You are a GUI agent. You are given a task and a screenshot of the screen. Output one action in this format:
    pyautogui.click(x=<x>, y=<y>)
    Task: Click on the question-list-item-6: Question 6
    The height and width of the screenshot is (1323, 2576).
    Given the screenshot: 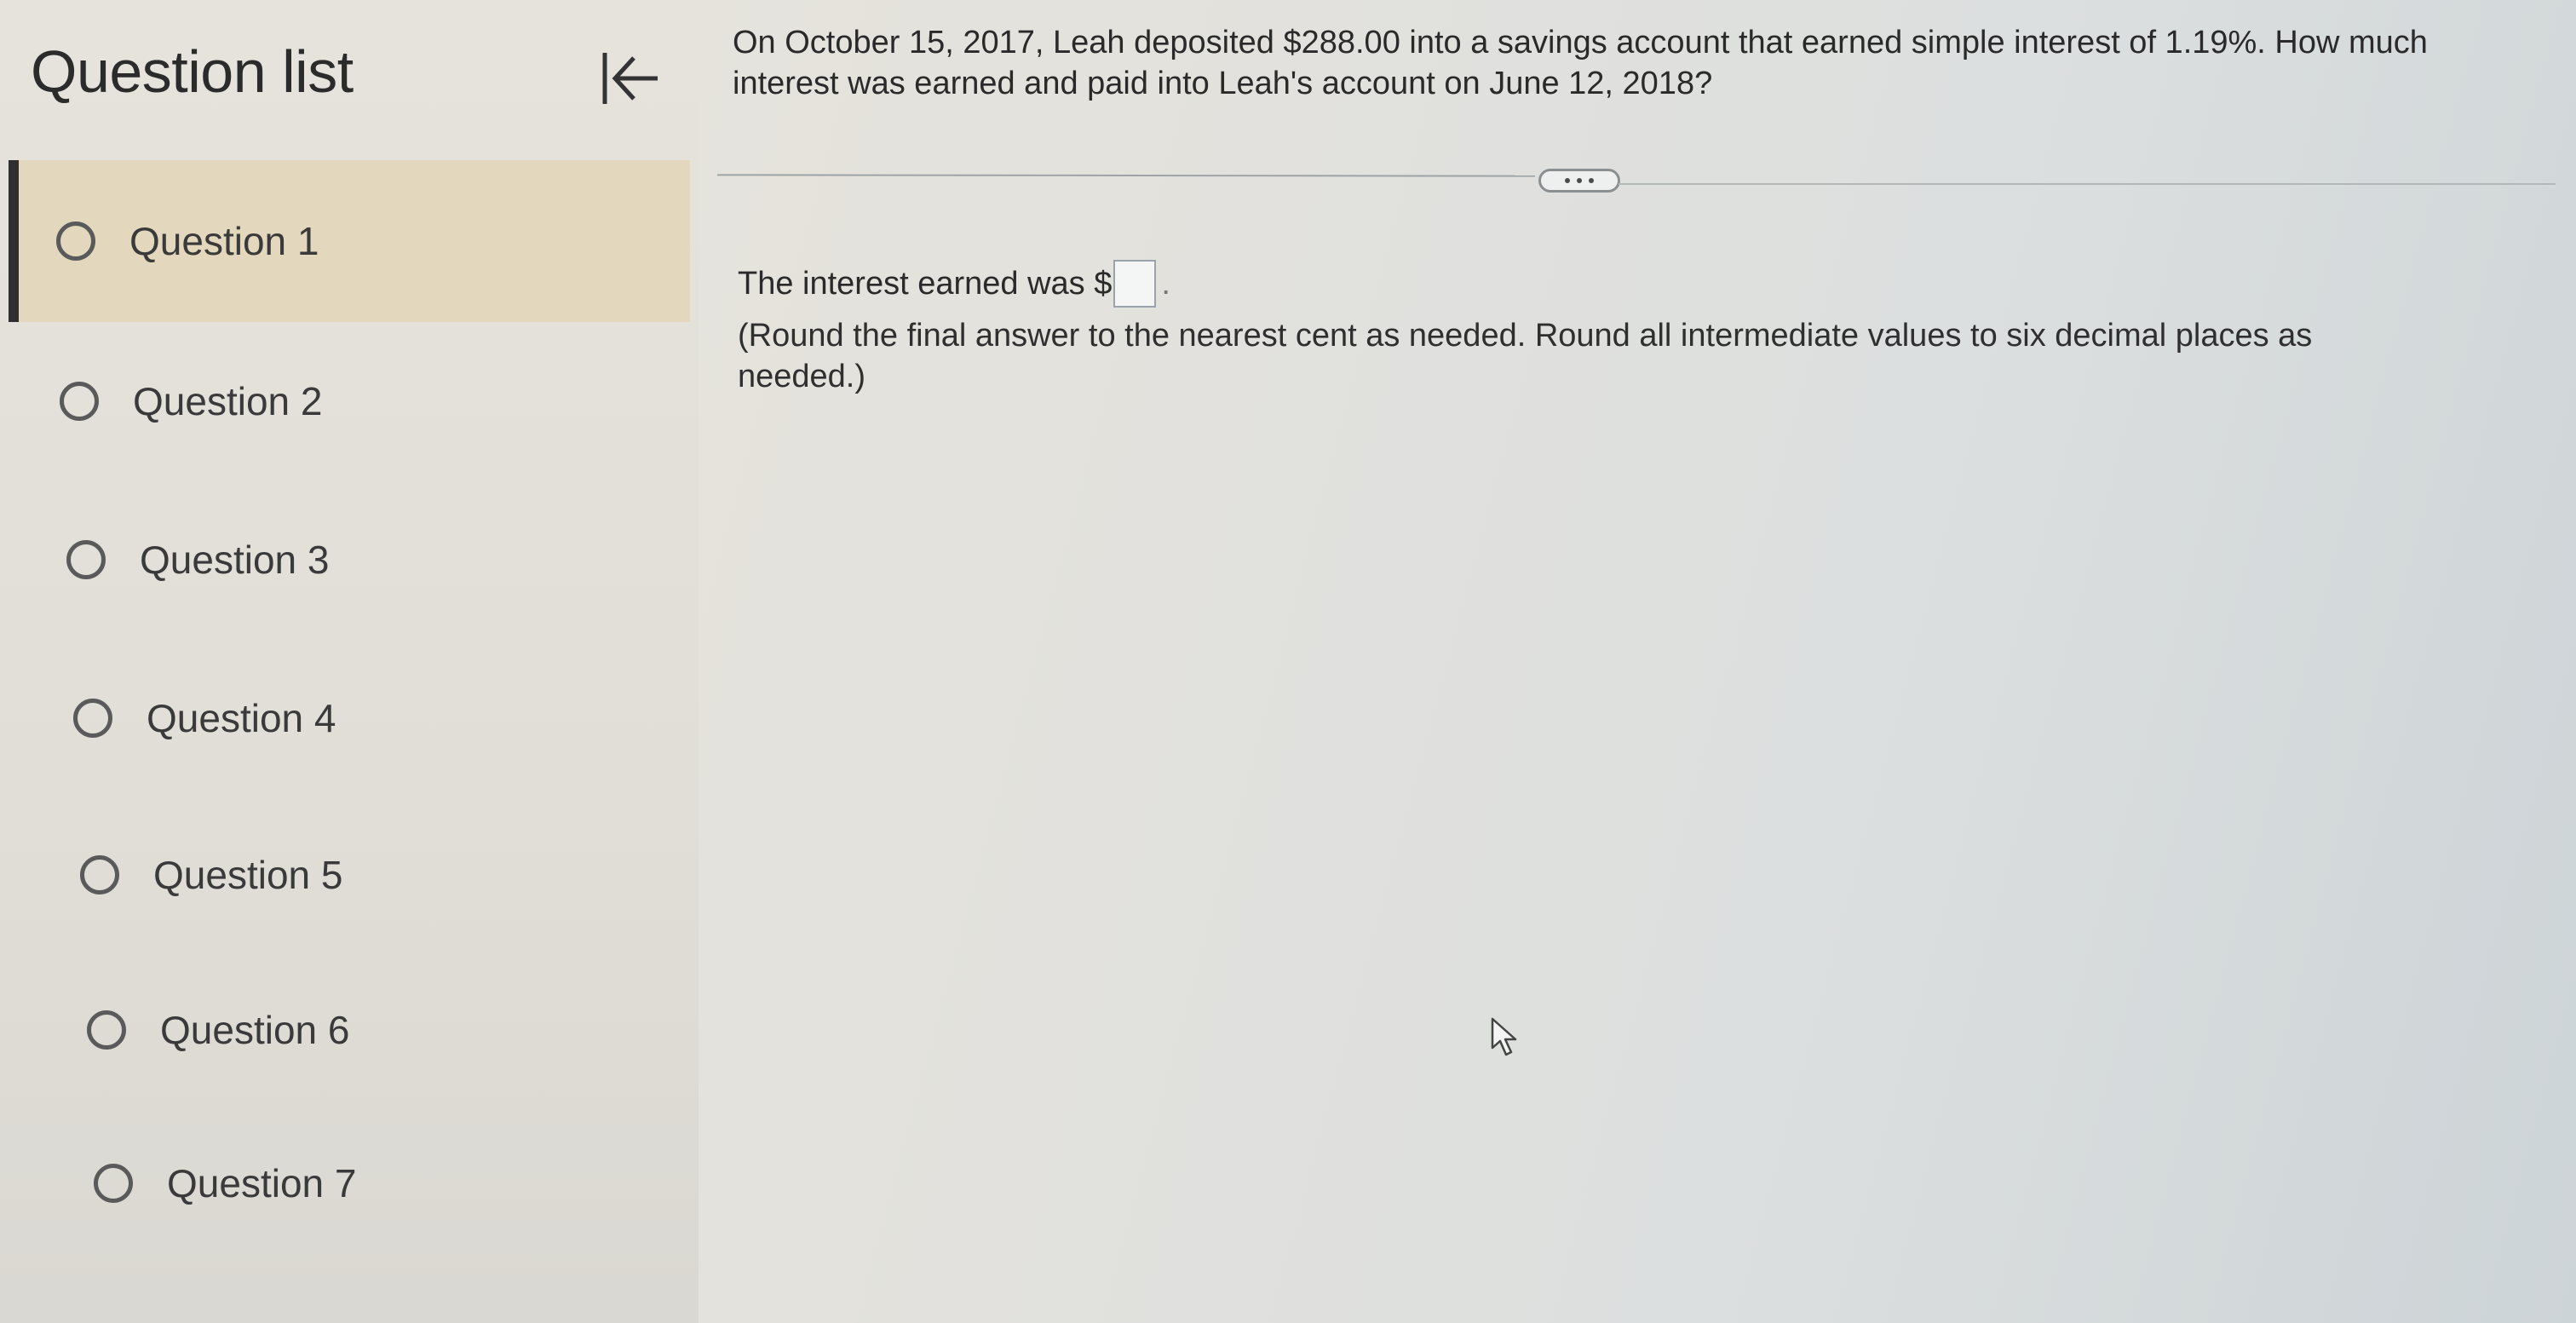 What is the action you would take?
    pyautogui.click(x=218, y=1030)
    